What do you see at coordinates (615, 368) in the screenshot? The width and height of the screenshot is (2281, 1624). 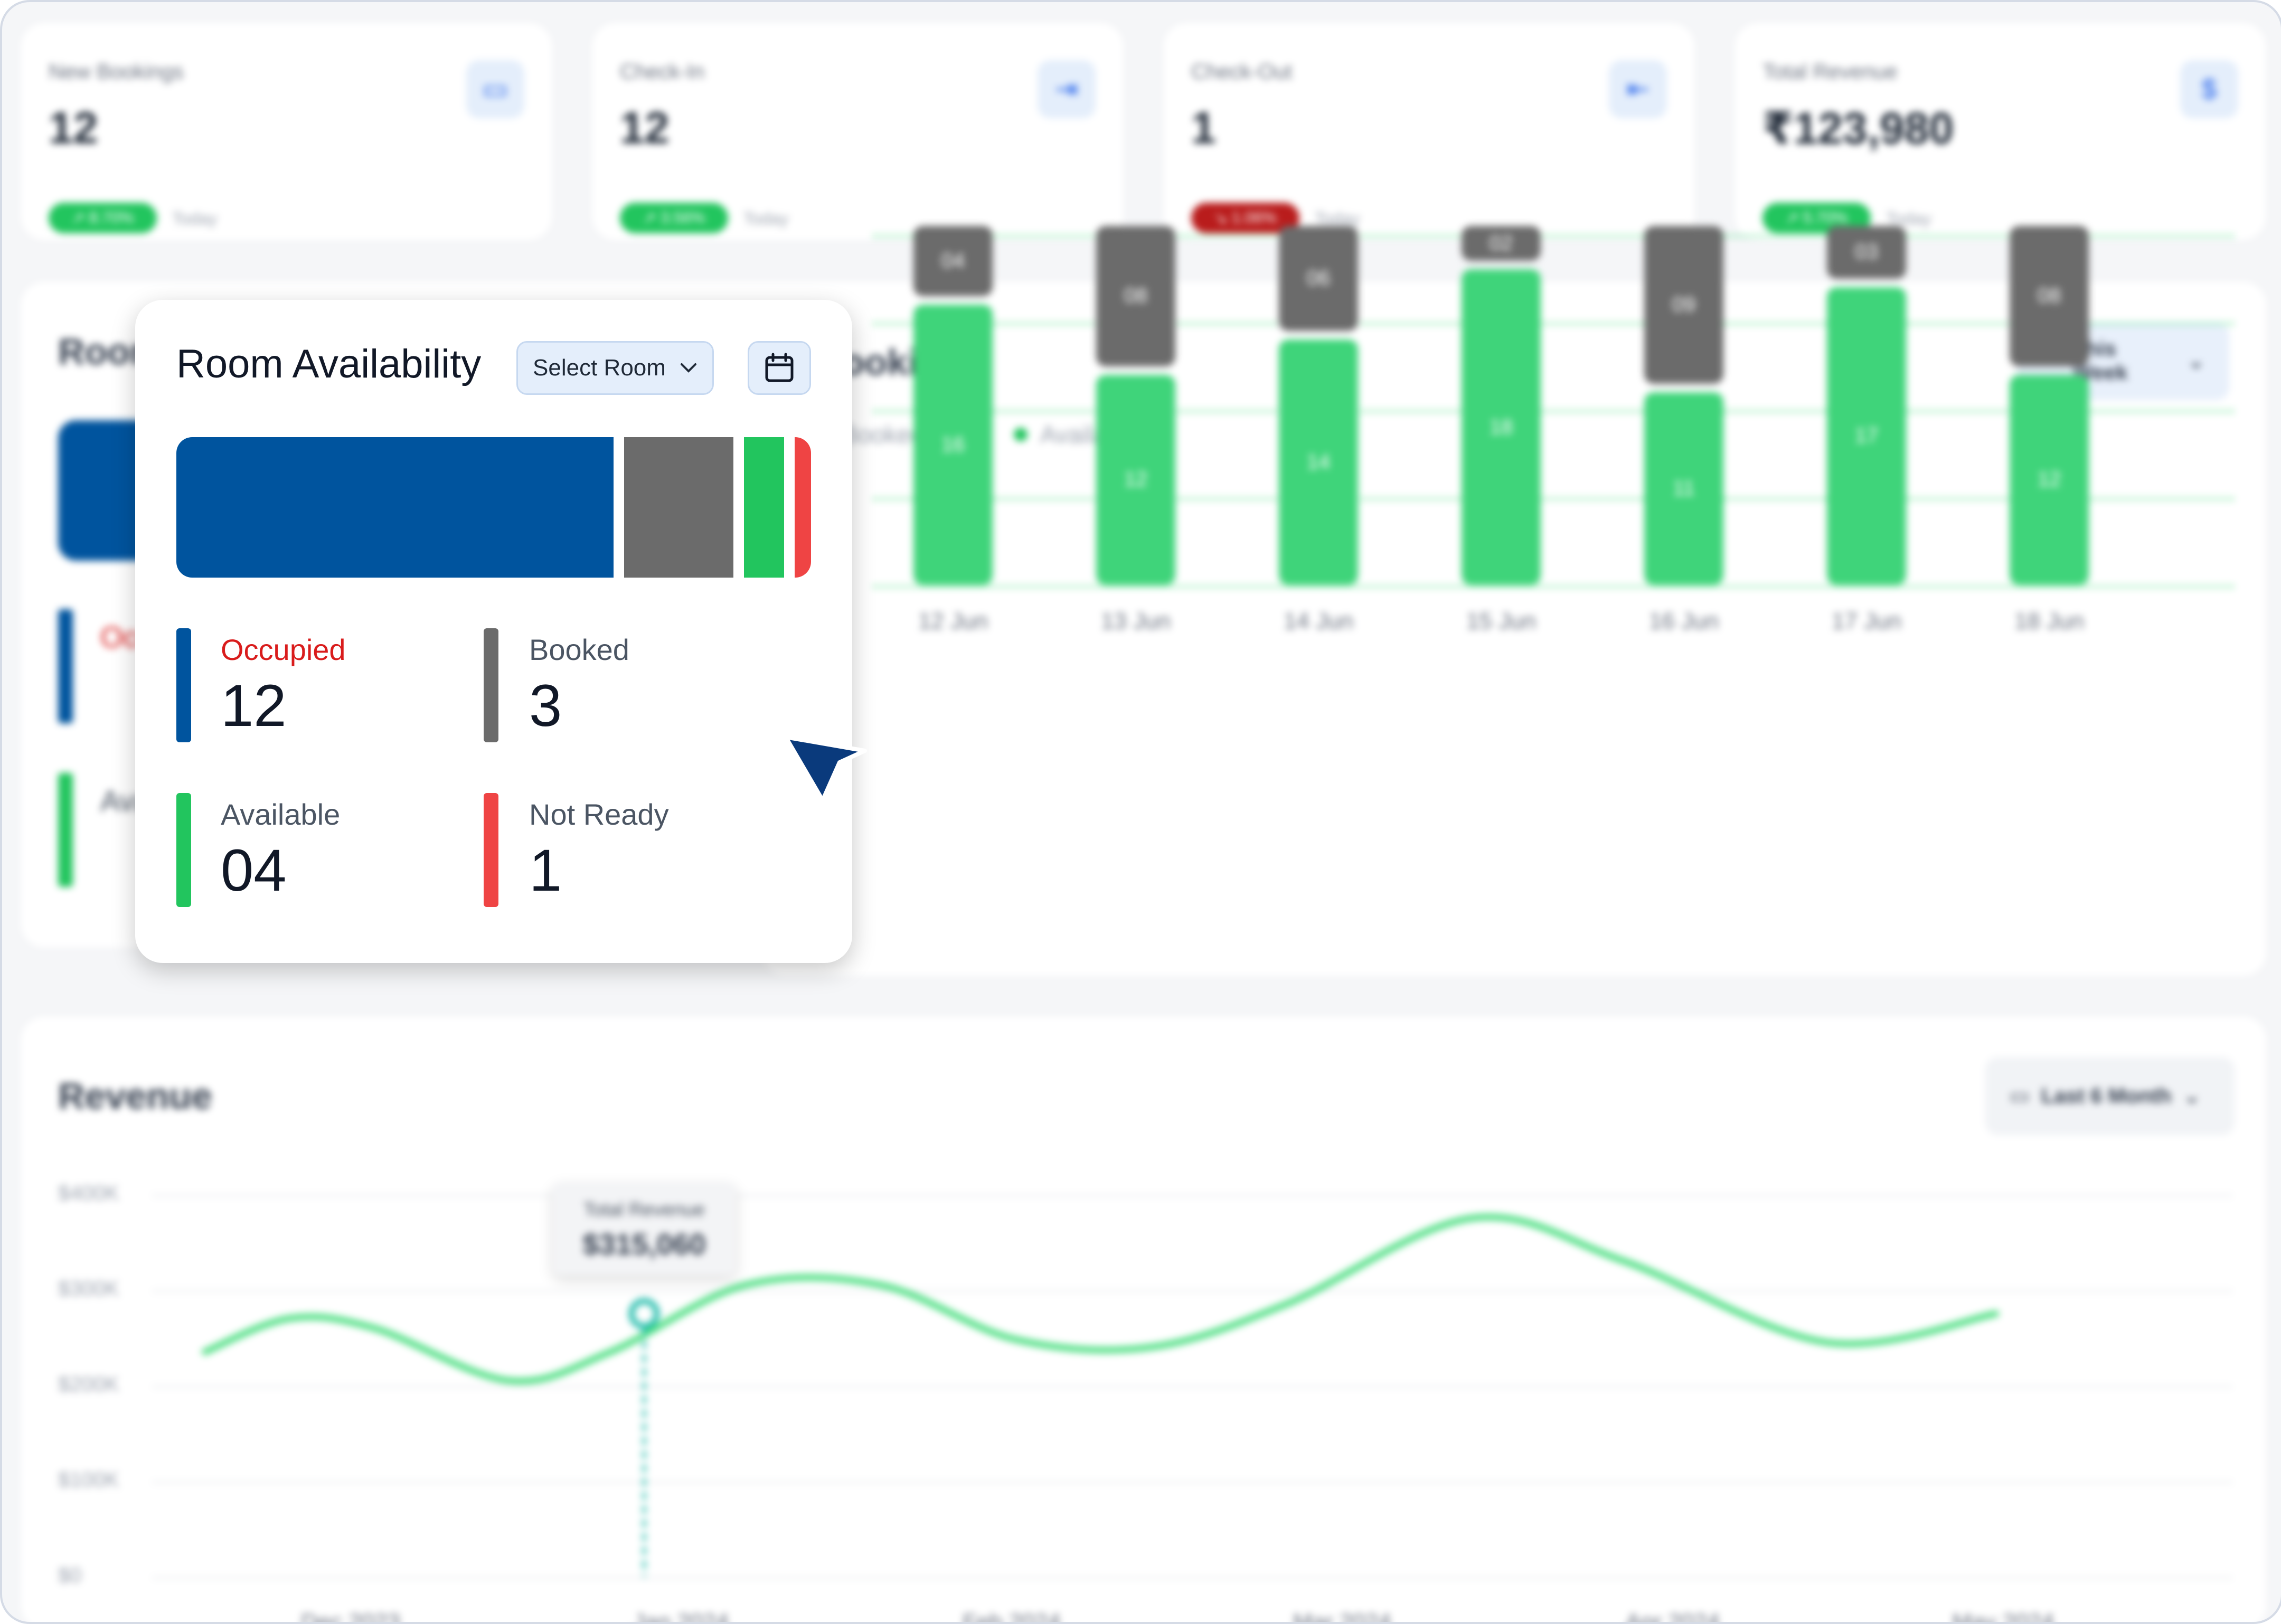 I see `select-room-dropdown: Select Room` at bounding box center [615, 368].